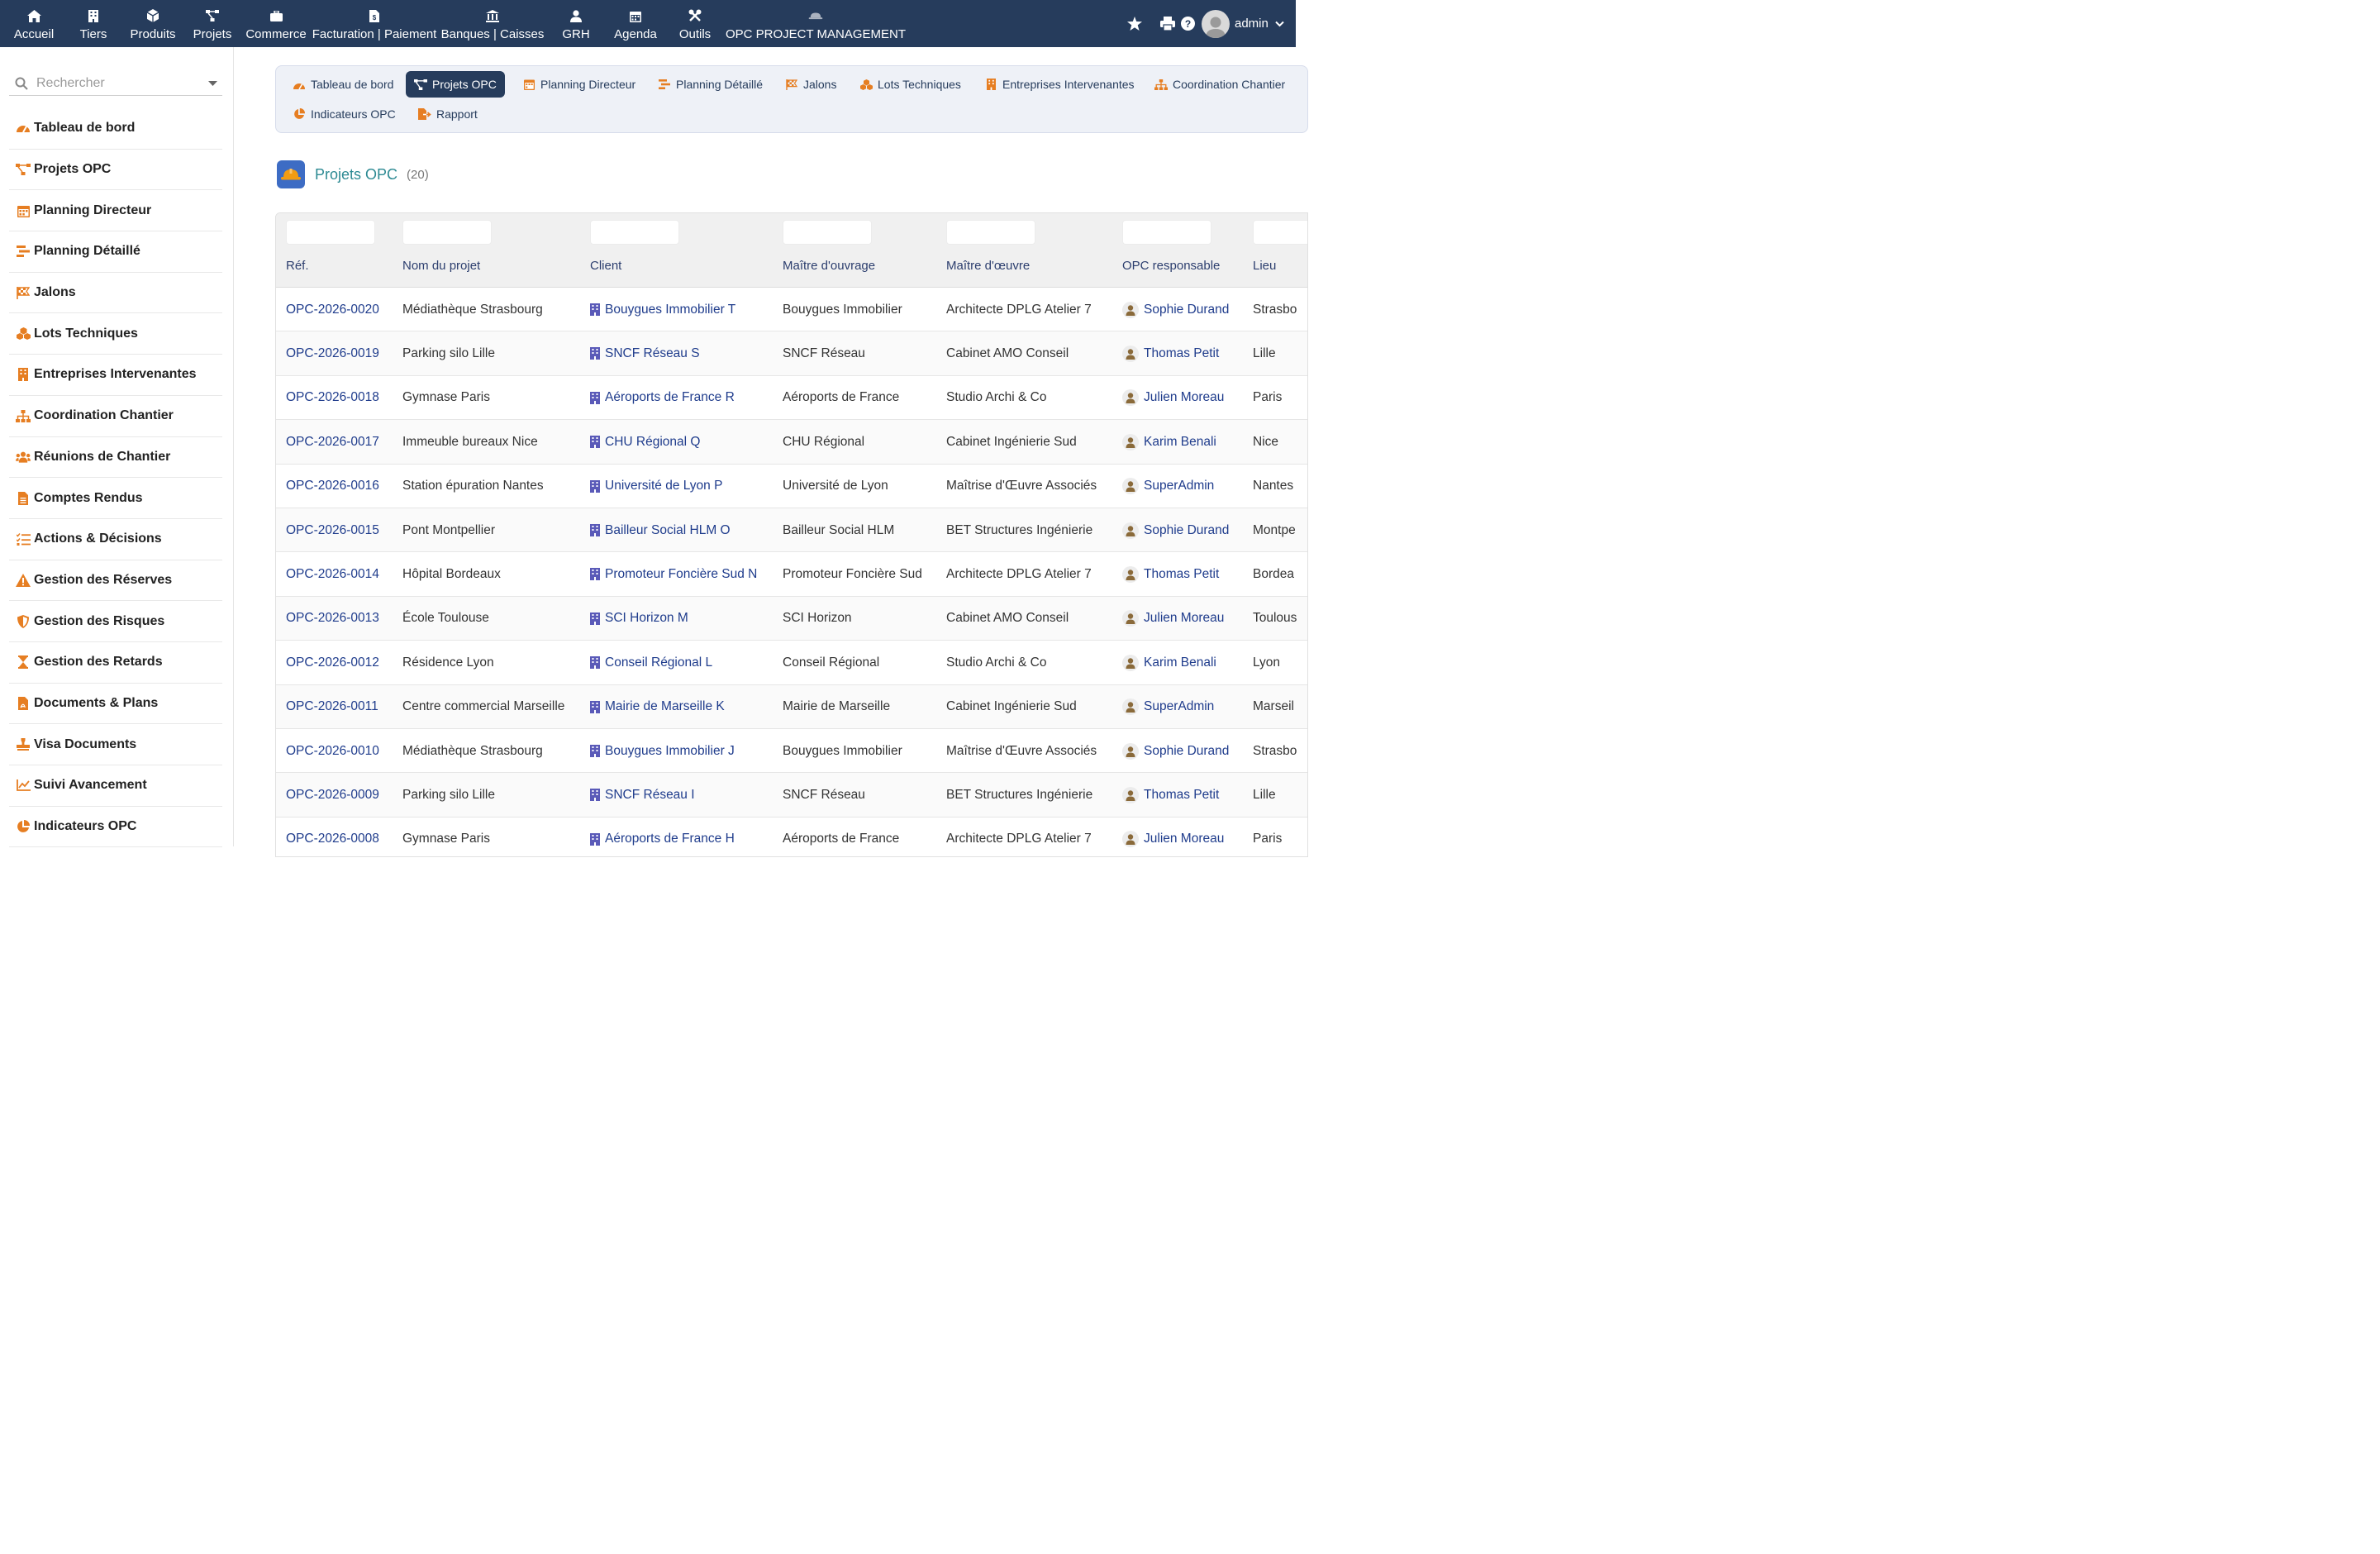  I want to click on sidebar-item-retards: Gestion des Retards, so click(115, 663).